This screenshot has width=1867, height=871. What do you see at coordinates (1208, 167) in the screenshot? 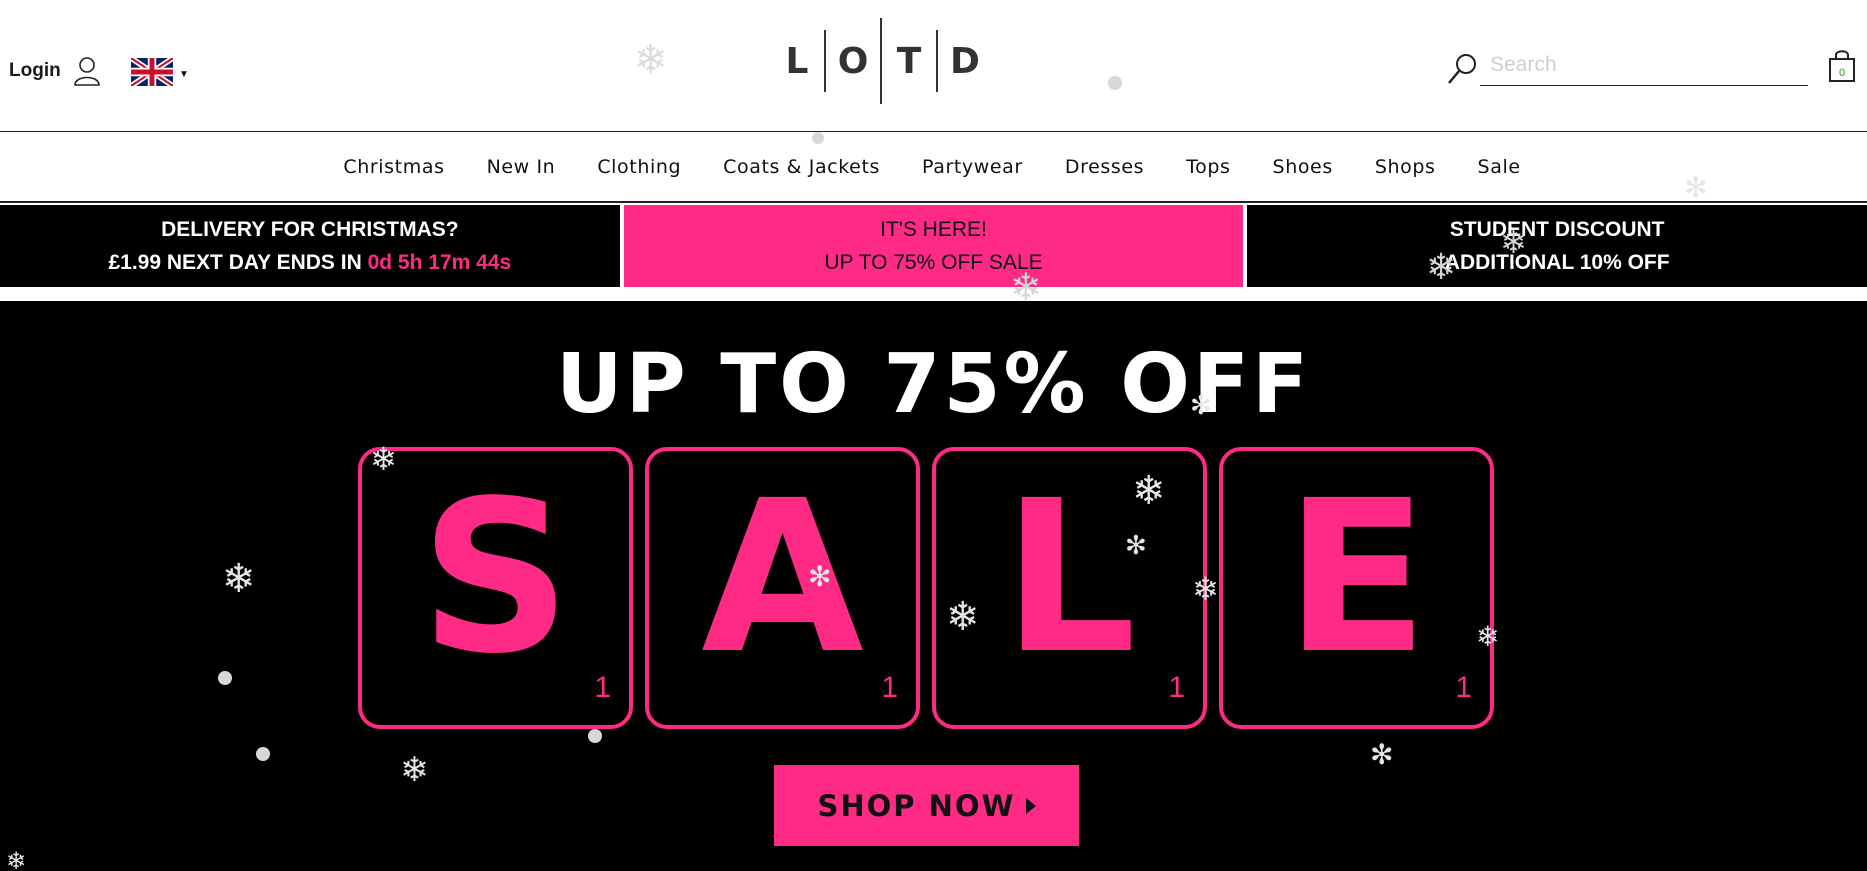
I see `nav-item-tops: Tops` at bounding box center [1208, 167].